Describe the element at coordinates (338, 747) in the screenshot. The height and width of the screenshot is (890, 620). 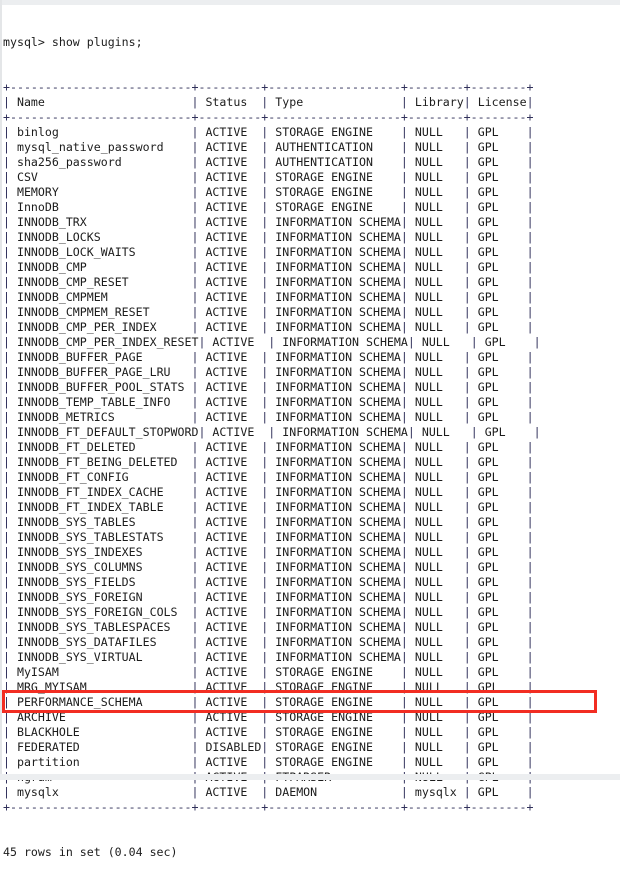
I see `table-cell: STORAGE ENGINE` at that location.